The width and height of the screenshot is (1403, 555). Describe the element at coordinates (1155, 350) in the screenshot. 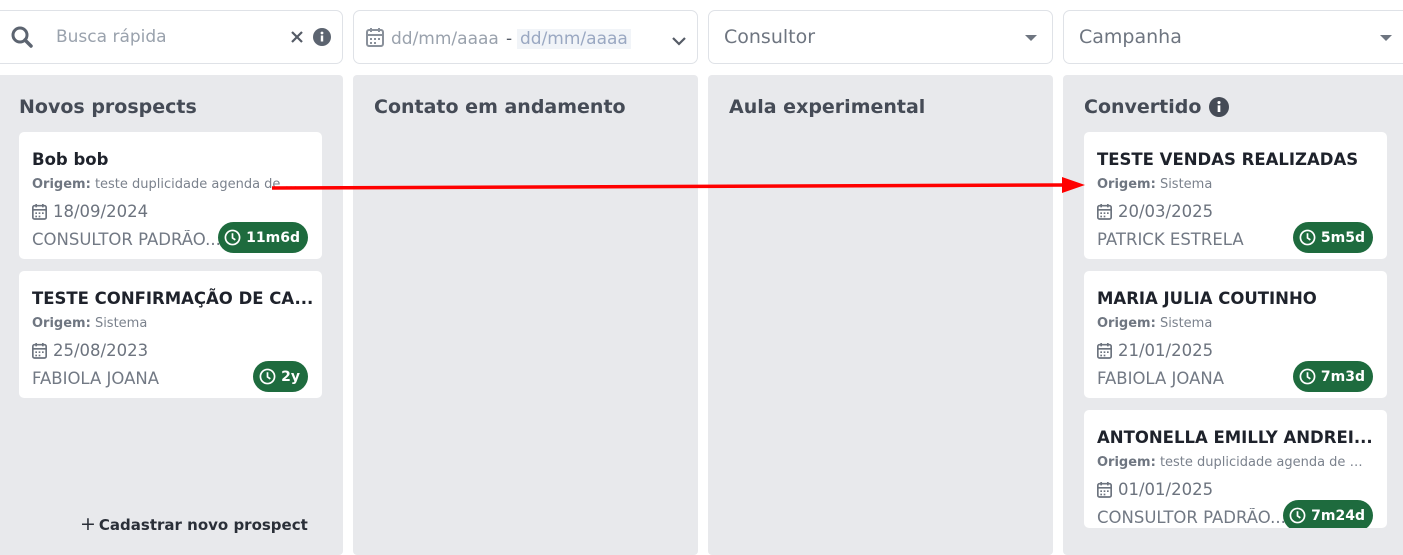

I see `card-date: 21/01/2025` at that location.